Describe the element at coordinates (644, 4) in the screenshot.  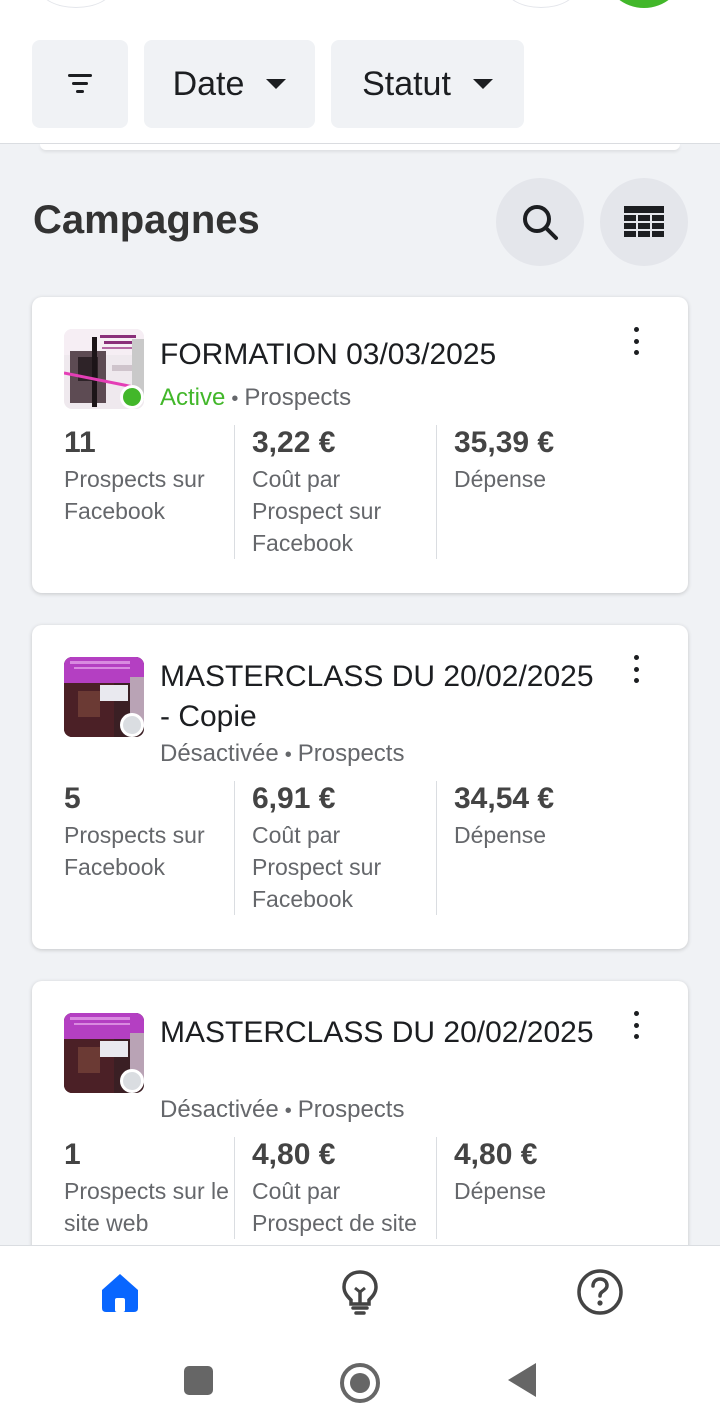
I see `create-button` at that location.